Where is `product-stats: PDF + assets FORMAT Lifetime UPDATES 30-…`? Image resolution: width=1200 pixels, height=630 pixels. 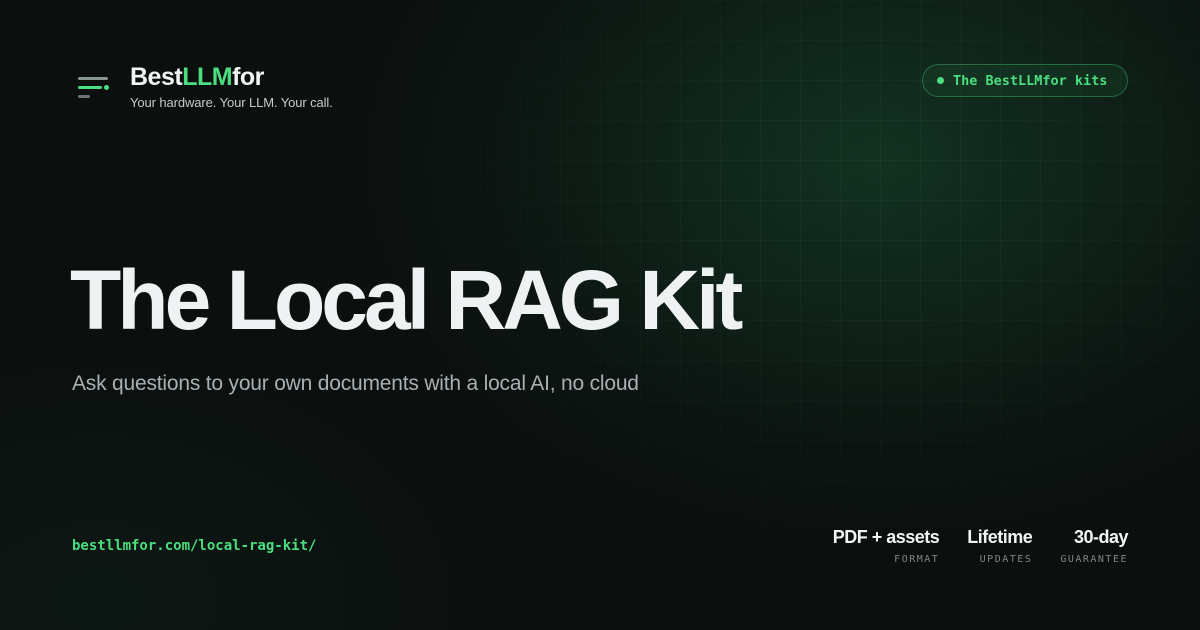
product-stats: PDF + assets FORMAT Lifetime UPDATES 30-… is located at coordinates (981, 545).